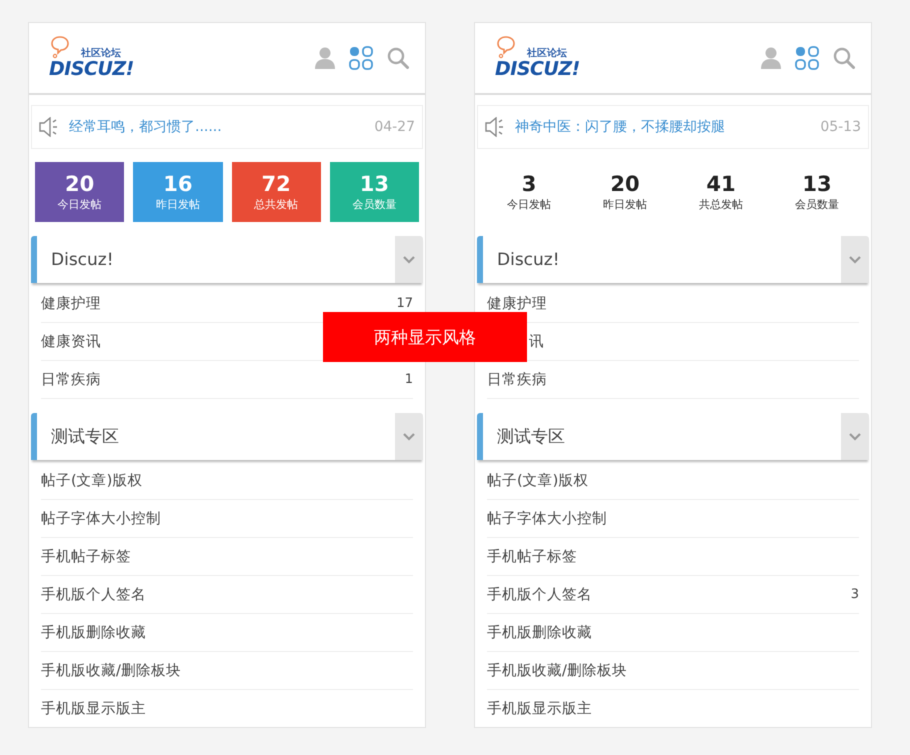 This screenshot has height=755, width=910. I want to click on post-count: 1, so click(408, 379).